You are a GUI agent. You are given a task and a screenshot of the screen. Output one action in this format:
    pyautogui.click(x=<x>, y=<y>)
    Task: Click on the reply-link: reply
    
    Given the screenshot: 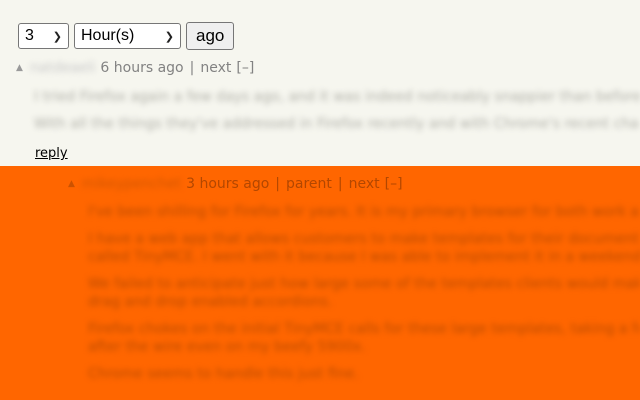 What is the action you would take?
    pyautogui.click(x=51, y=153)
    